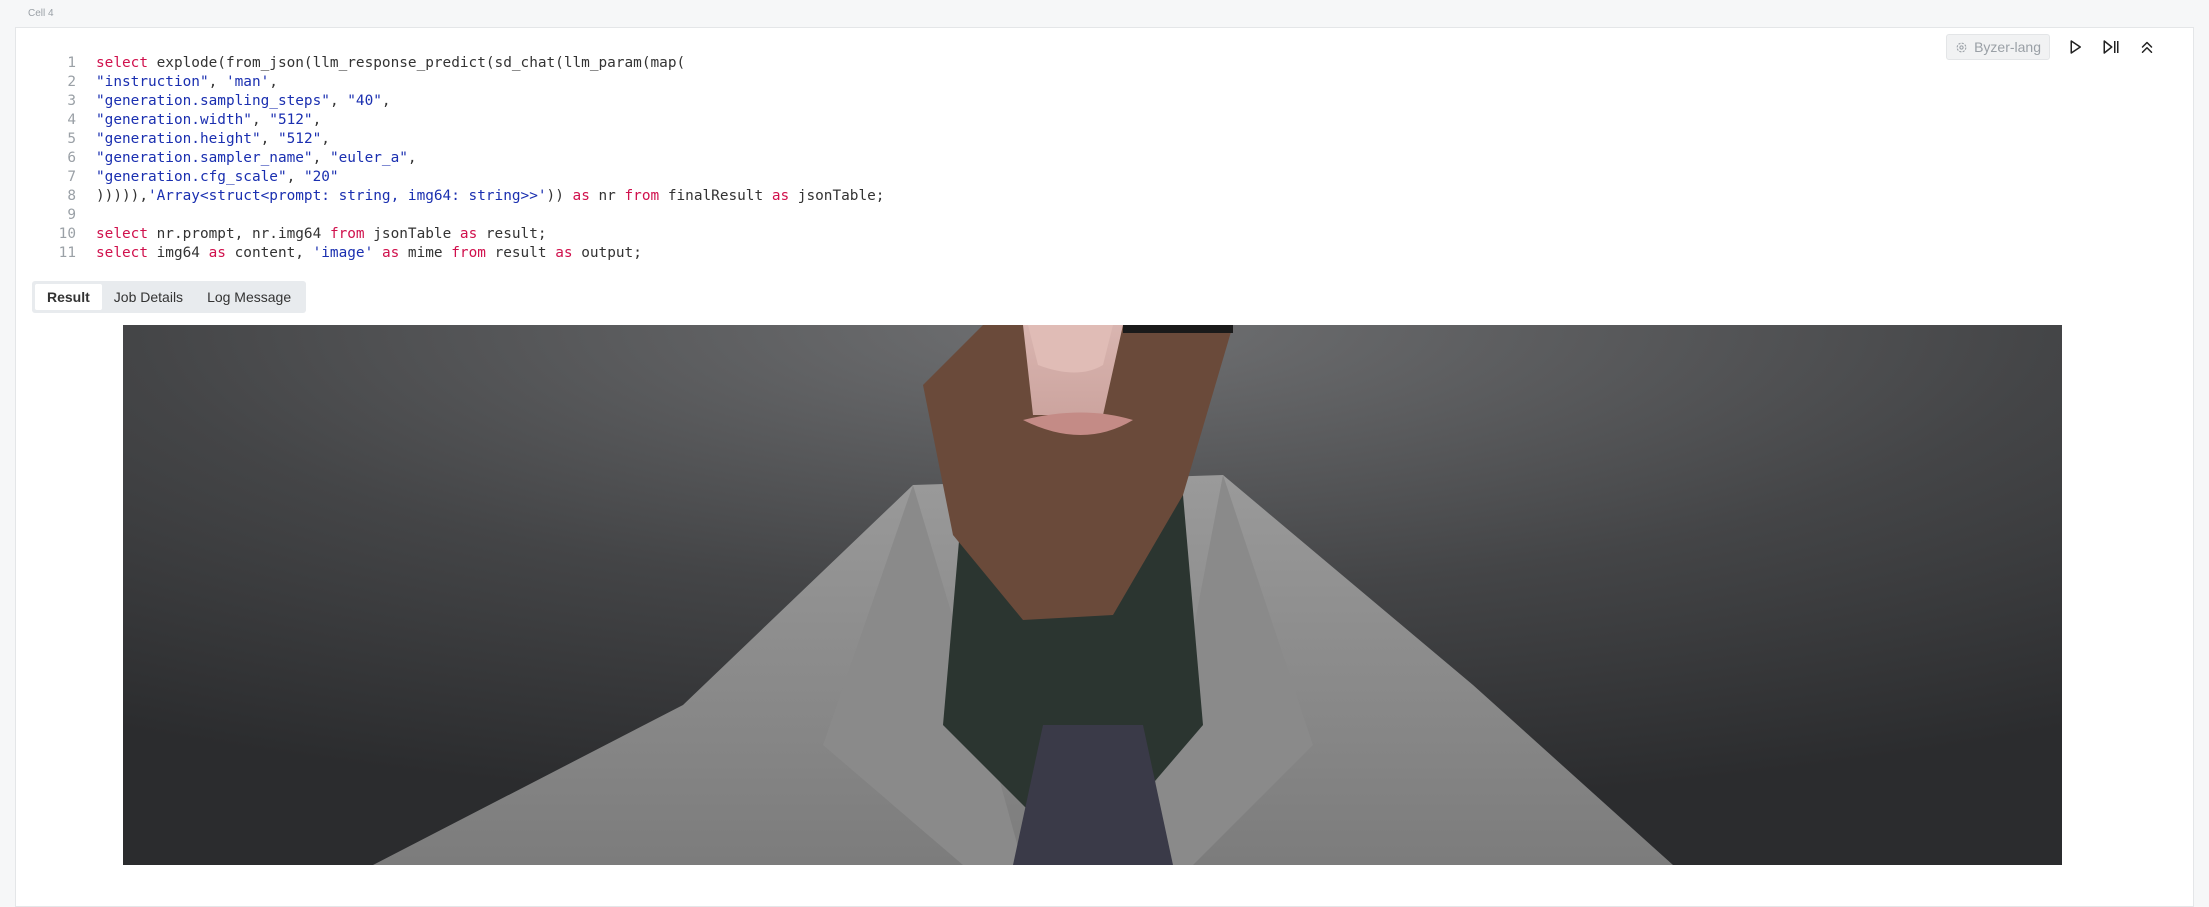 Image resolution: width=2209 pixels, height=907 pixels. What do you see at coordinates (1104, 177) in the screenshot?
I see `code-line: 7 "generation.cfg_scale", "20"` at bounding box center [1104, 177].